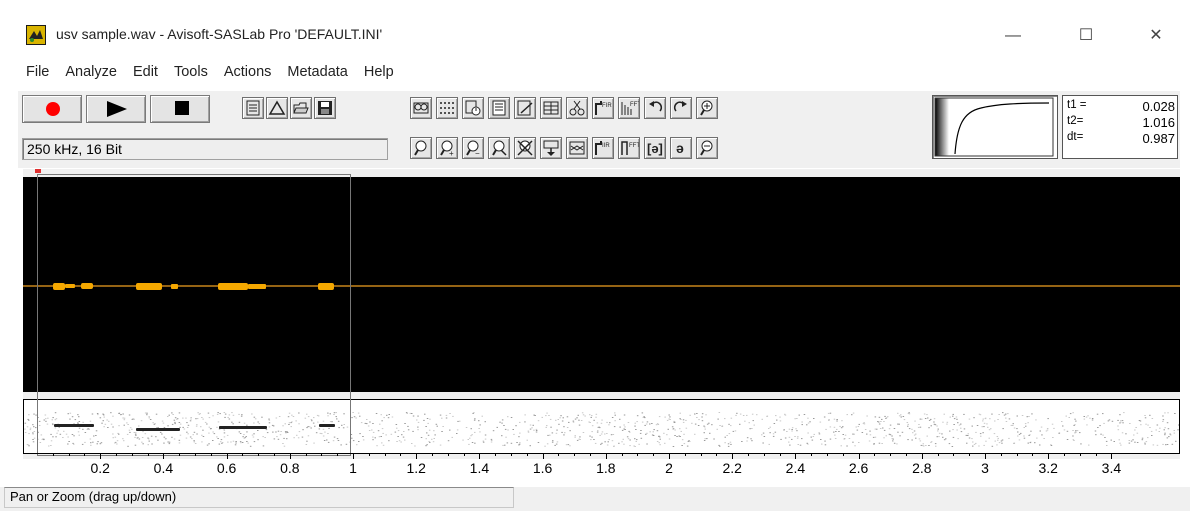 Image resolution: width=1190 pixels, height=511 pixels. I want to click on level-curve-display, so click(995, 127).